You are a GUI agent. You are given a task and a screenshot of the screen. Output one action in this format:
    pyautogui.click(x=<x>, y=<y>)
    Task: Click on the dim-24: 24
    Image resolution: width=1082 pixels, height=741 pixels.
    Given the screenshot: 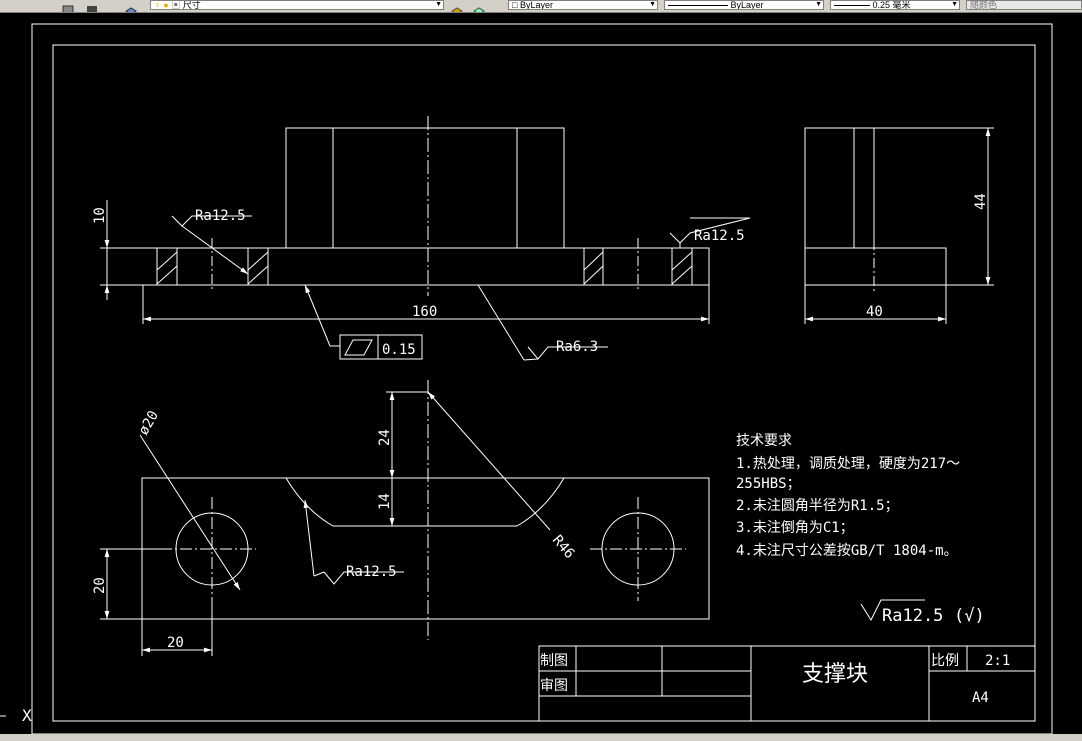 What is the action you would take?
    pyautogui.click(x=385, y=437)
    